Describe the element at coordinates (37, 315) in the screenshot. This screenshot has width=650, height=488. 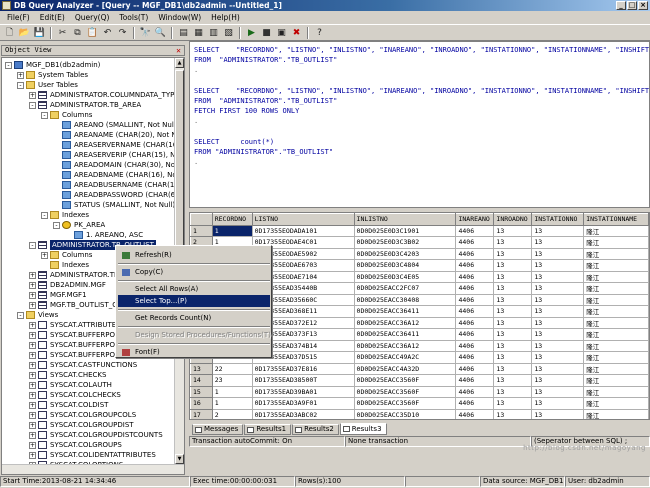
I see `tree-node: - Views` at that location.